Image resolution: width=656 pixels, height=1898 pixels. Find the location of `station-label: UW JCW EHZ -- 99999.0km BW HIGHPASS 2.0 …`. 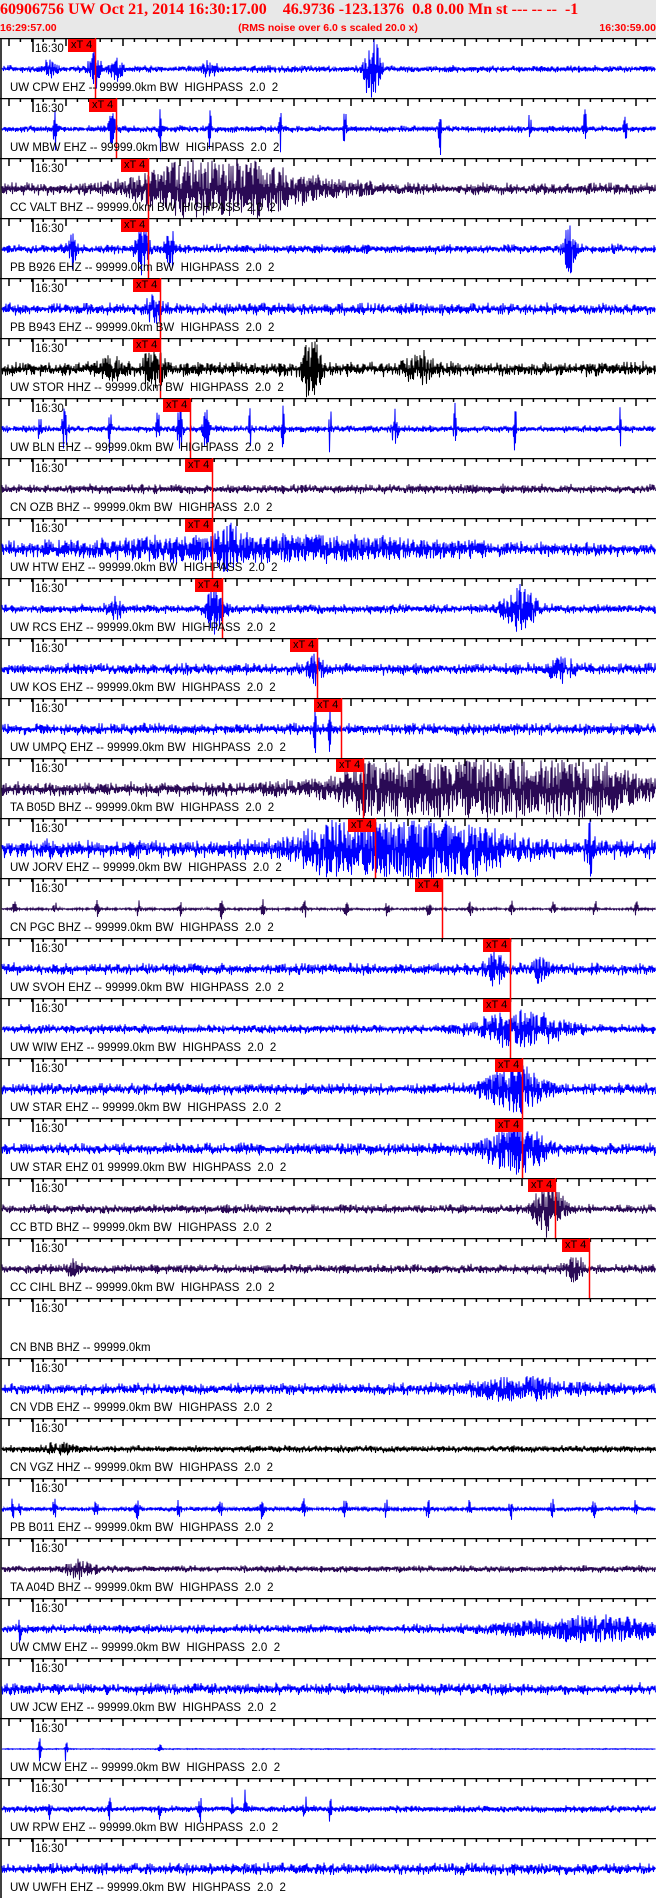

station-label: UW JCW EHZ -- 99999.0km BW HIGHPASS 2.0 … is located at coordinates (143, 1708).